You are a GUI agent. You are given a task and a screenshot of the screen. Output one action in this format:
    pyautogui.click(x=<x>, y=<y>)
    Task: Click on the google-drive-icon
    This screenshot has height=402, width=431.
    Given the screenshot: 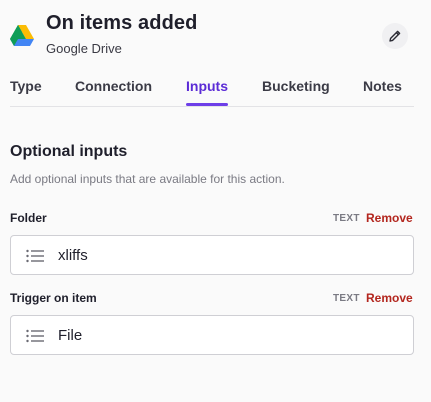 What is the action you would take?
    pyautogui.click(x=22, y=35)
    